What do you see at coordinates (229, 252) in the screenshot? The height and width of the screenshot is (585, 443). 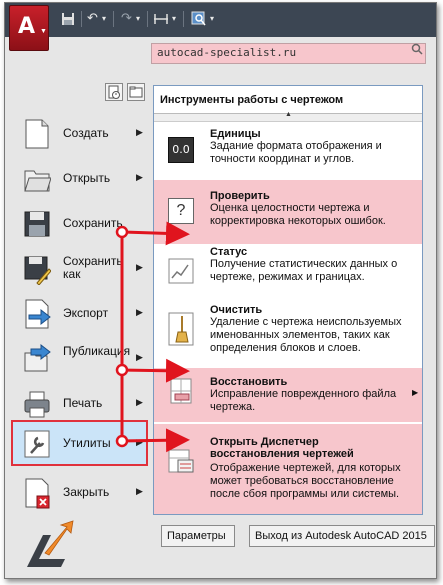 I see `utility-title: Статус` at bounding box center [229, 252].